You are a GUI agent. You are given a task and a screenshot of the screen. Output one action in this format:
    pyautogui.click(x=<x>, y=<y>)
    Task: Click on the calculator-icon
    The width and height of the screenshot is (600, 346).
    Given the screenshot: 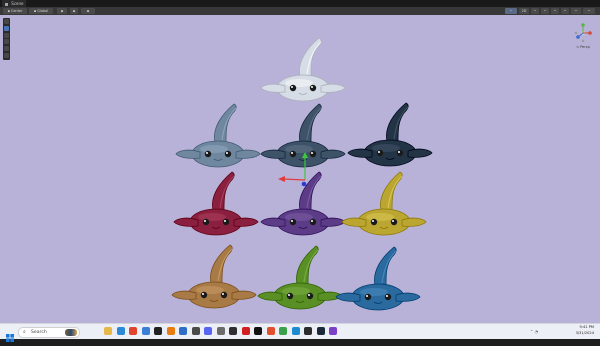 What is the action you would take?
    pyautogui.click(x=195, y=331)
    